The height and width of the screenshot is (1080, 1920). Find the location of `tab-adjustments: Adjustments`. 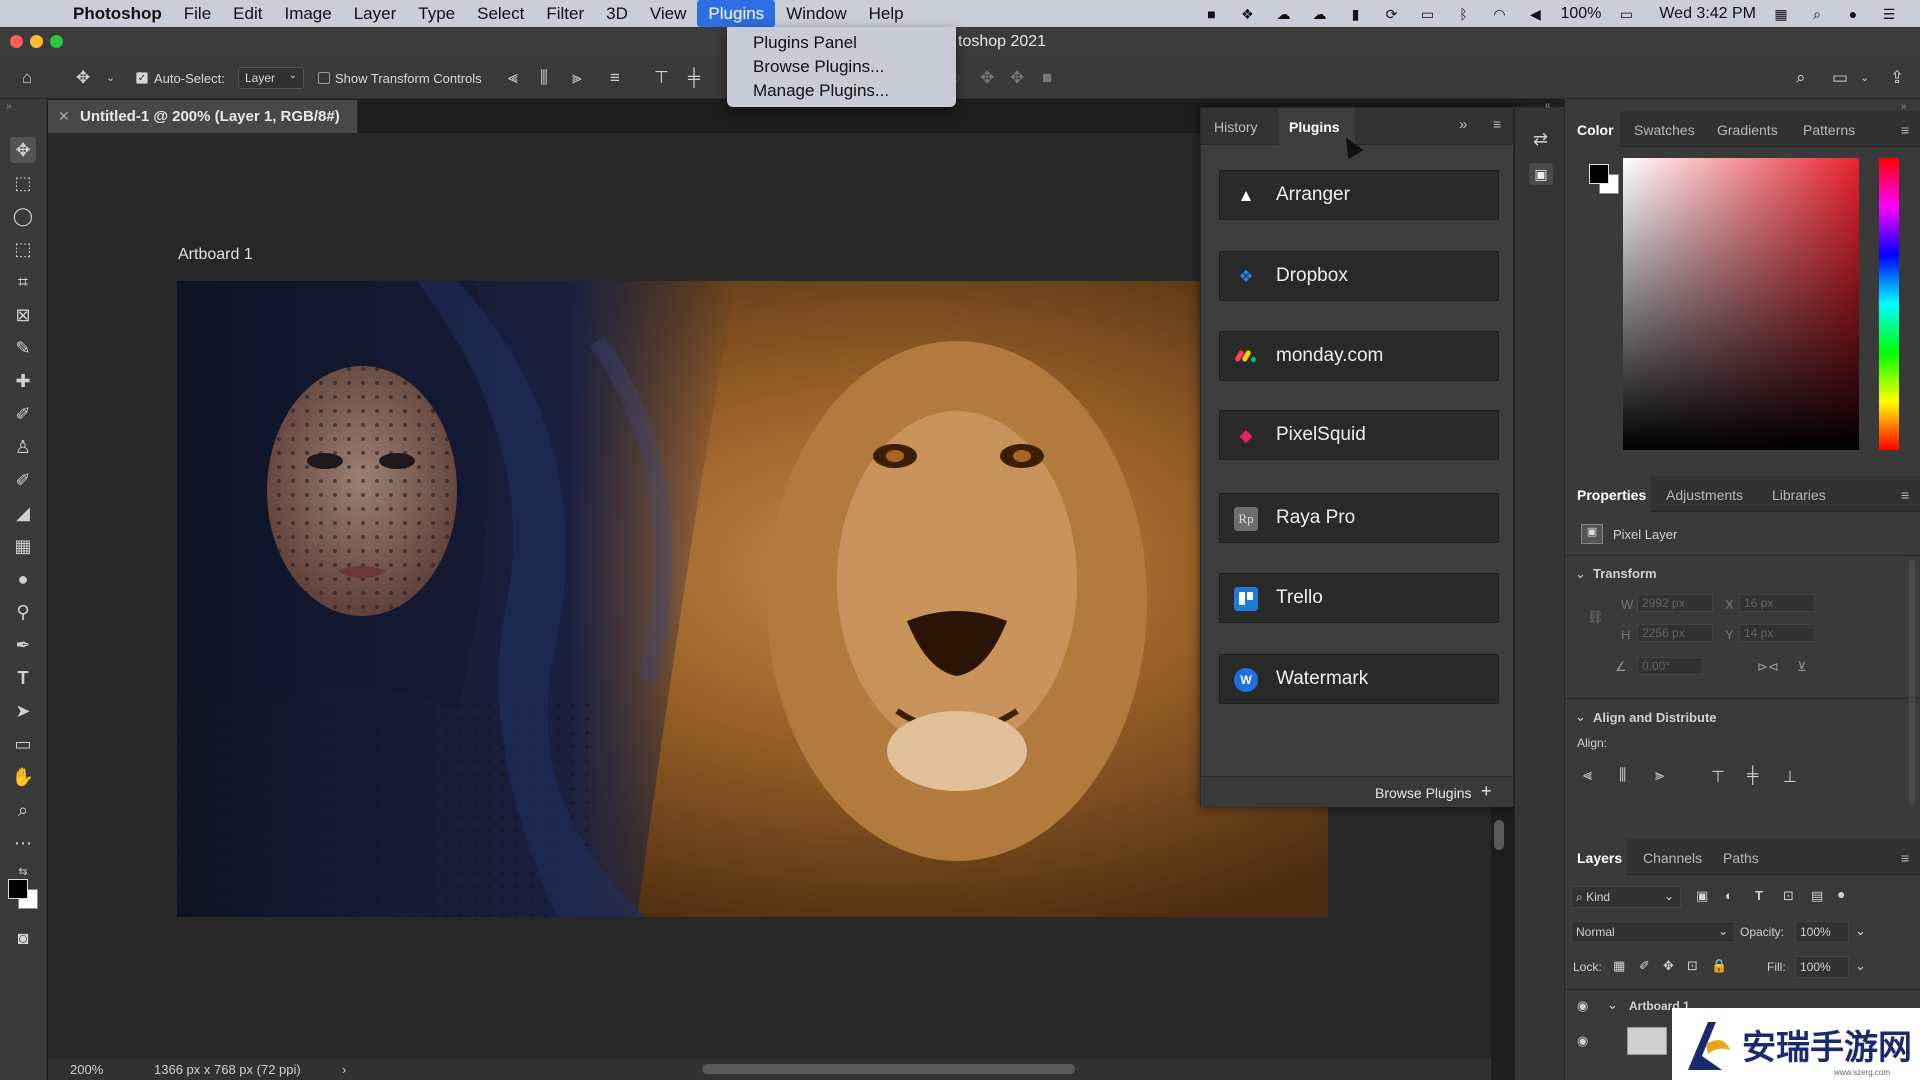

tab-adjustments: Adjustments is located at coordinates (1704, 495).